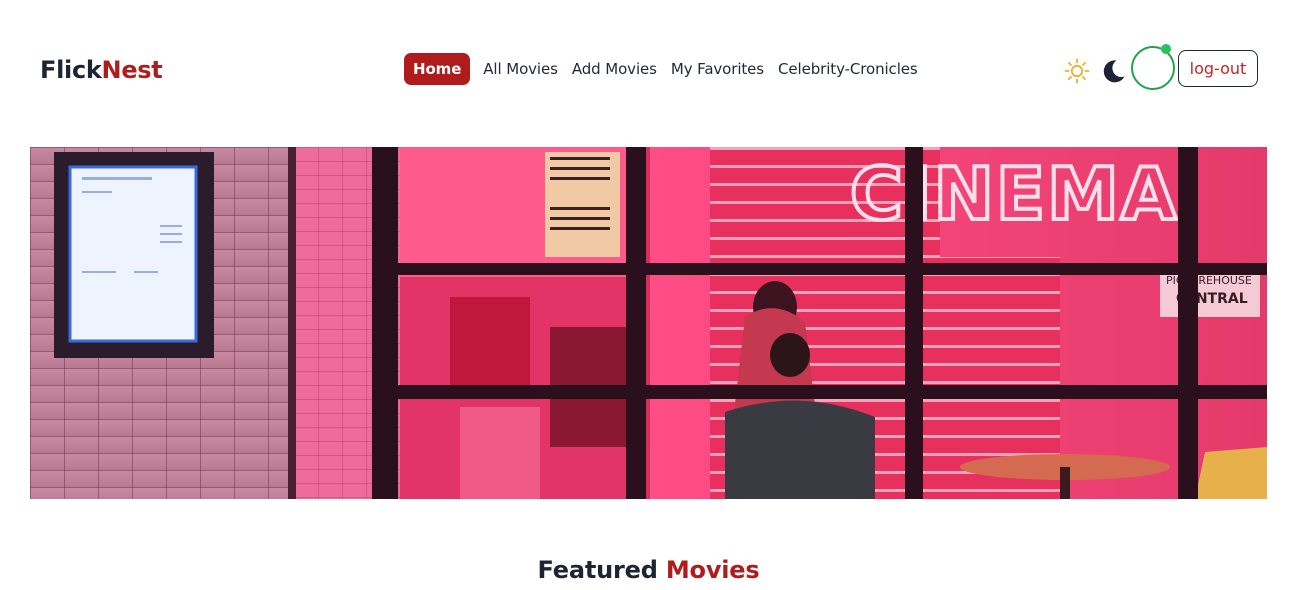 The image size is (1309, 590). Describe the element at coordinates (71, 70) in the screenshot. I see `brand-logo-part1: Flick` at that location.